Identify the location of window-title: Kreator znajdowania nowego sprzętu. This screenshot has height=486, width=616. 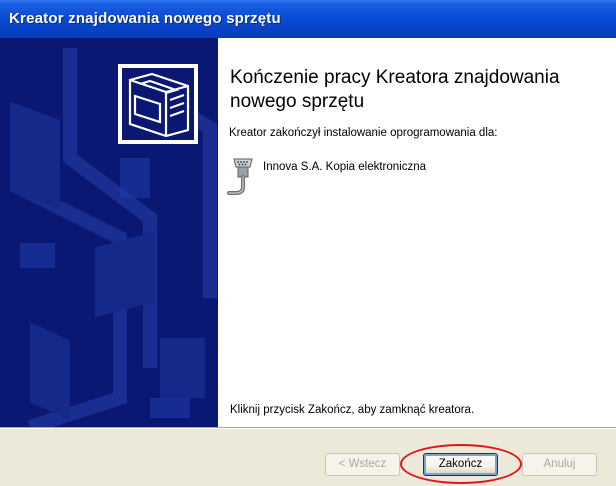
(145, 18).